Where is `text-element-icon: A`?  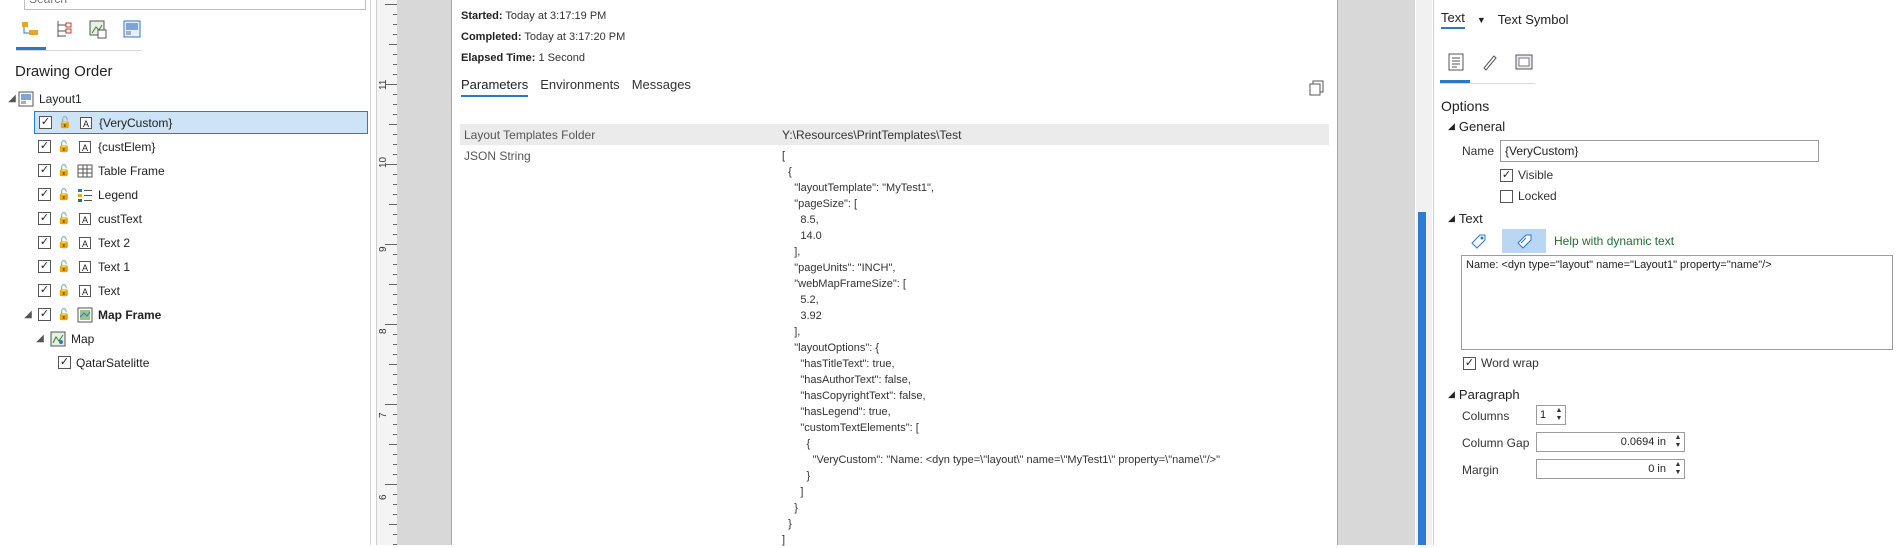
text-element-icon: A is located at coordinates (85, 267).